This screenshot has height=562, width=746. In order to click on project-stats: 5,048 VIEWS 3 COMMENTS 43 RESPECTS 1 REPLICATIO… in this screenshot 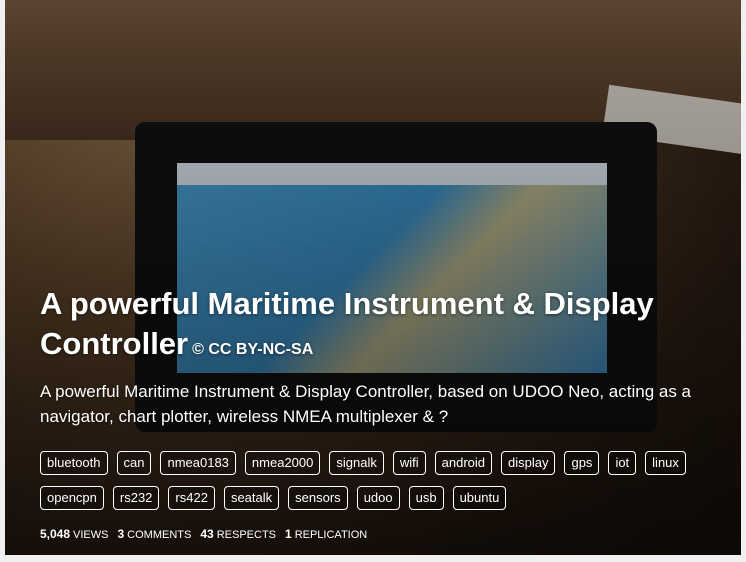, I will do `click(380, 534)`.